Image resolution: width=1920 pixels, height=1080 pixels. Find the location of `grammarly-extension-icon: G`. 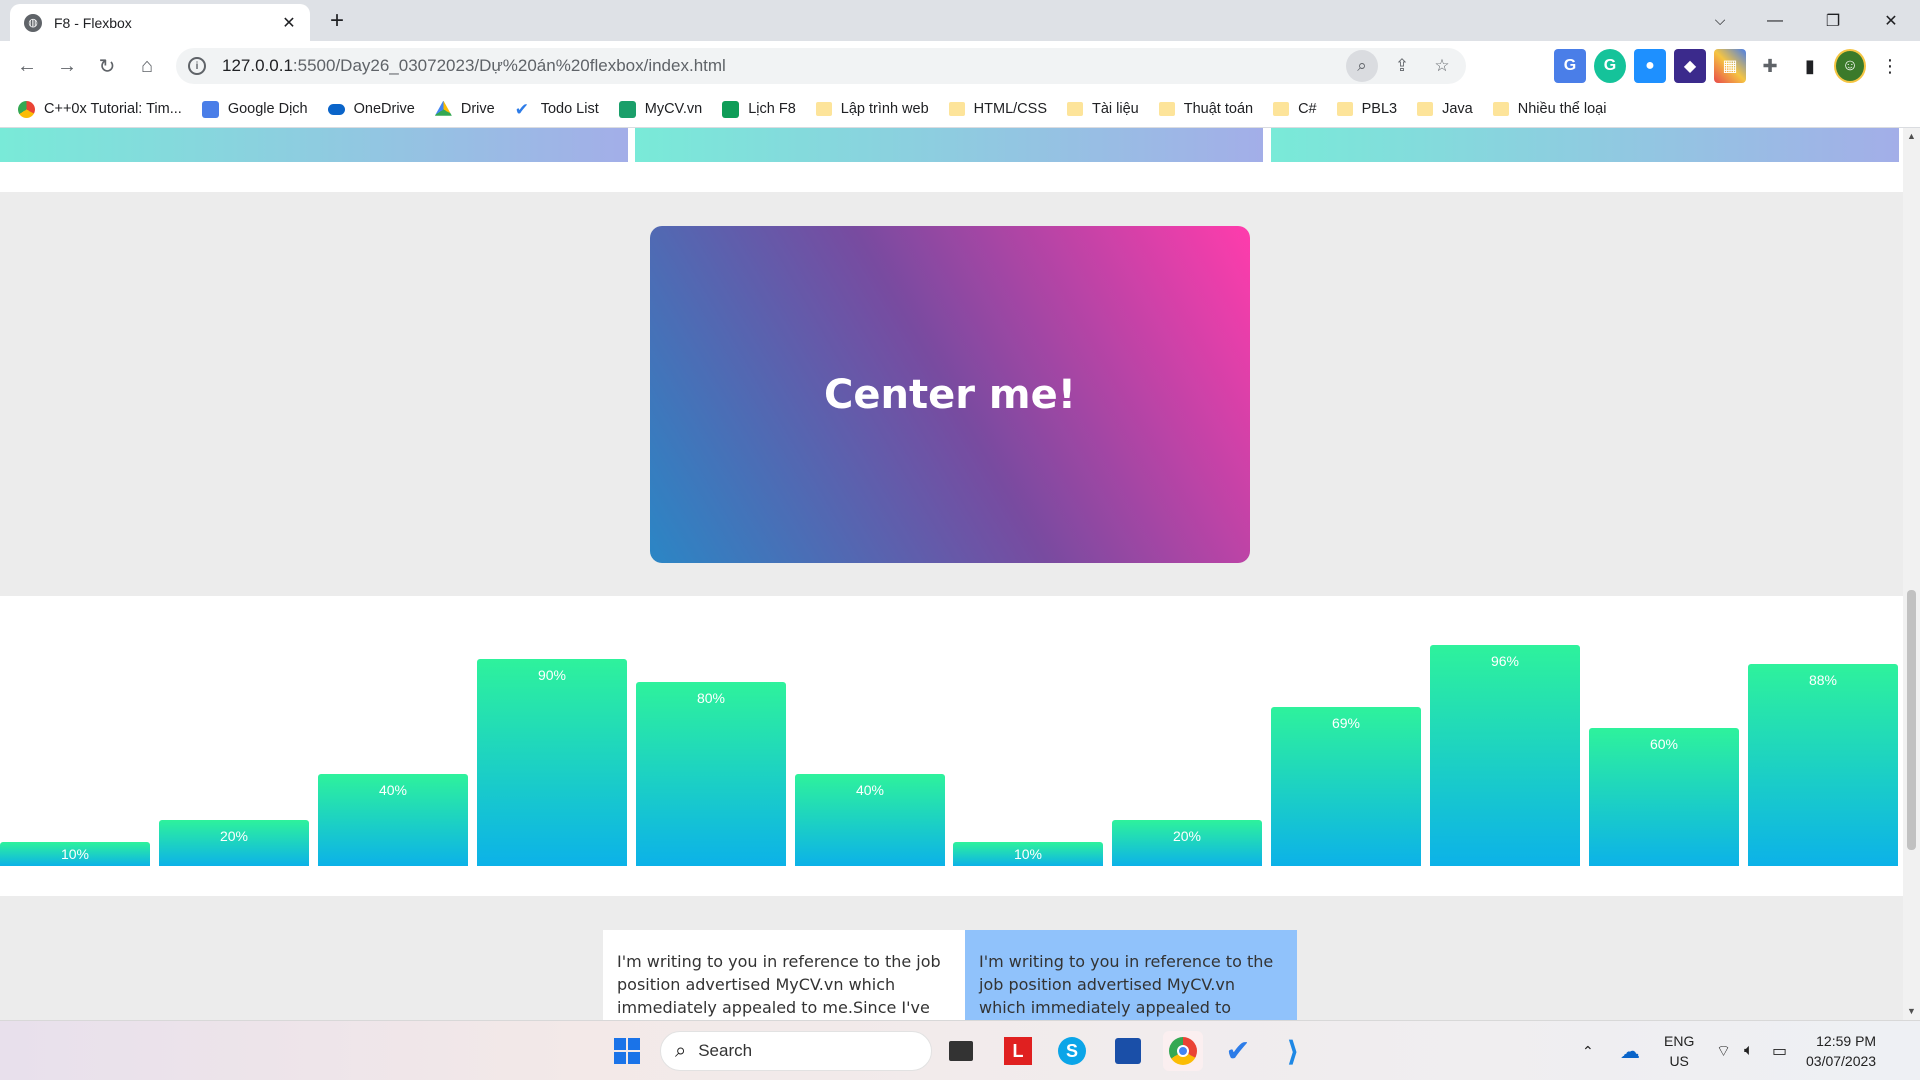

grammarly-extension-icon: G is located at coordinates (1610, 66).